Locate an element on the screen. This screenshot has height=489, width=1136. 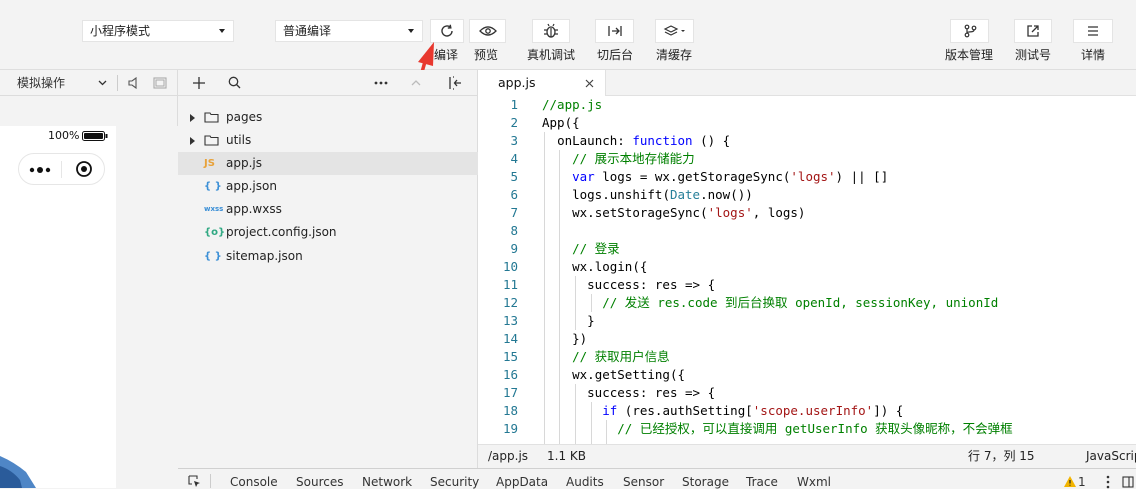
background-button is located at coordinates (614, 31).